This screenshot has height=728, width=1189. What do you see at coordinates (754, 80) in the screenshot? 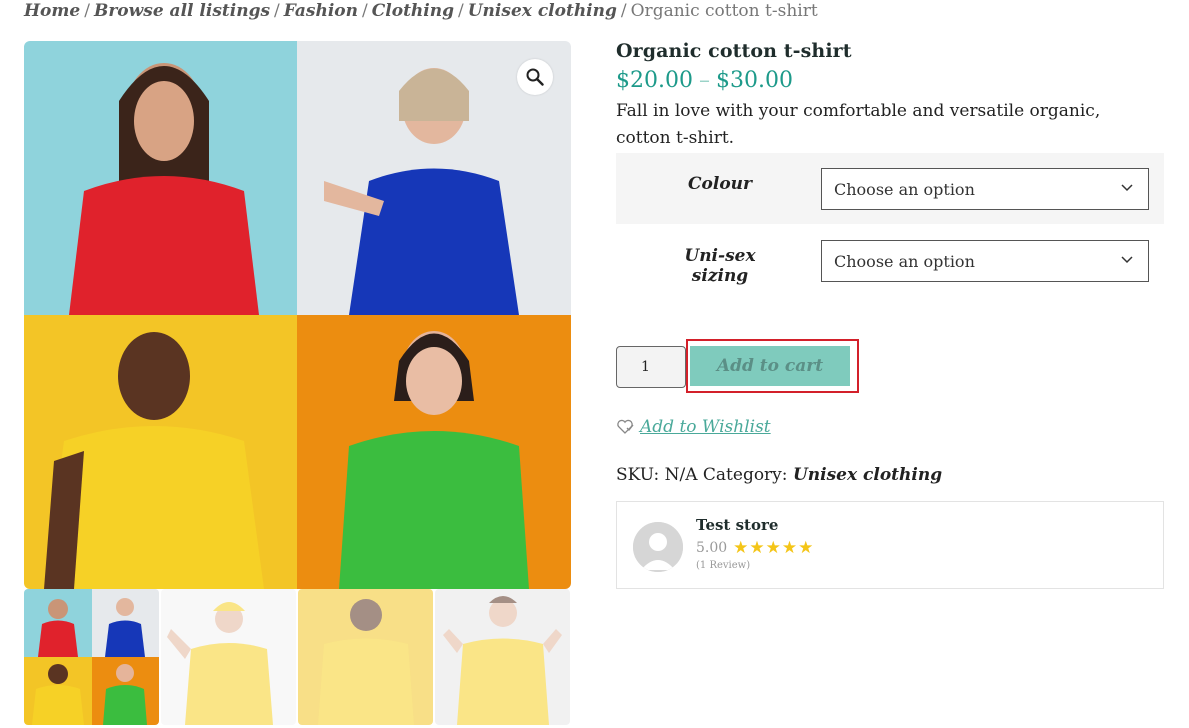
I see `price-high: $30.00` at bounding box center [754, 80].